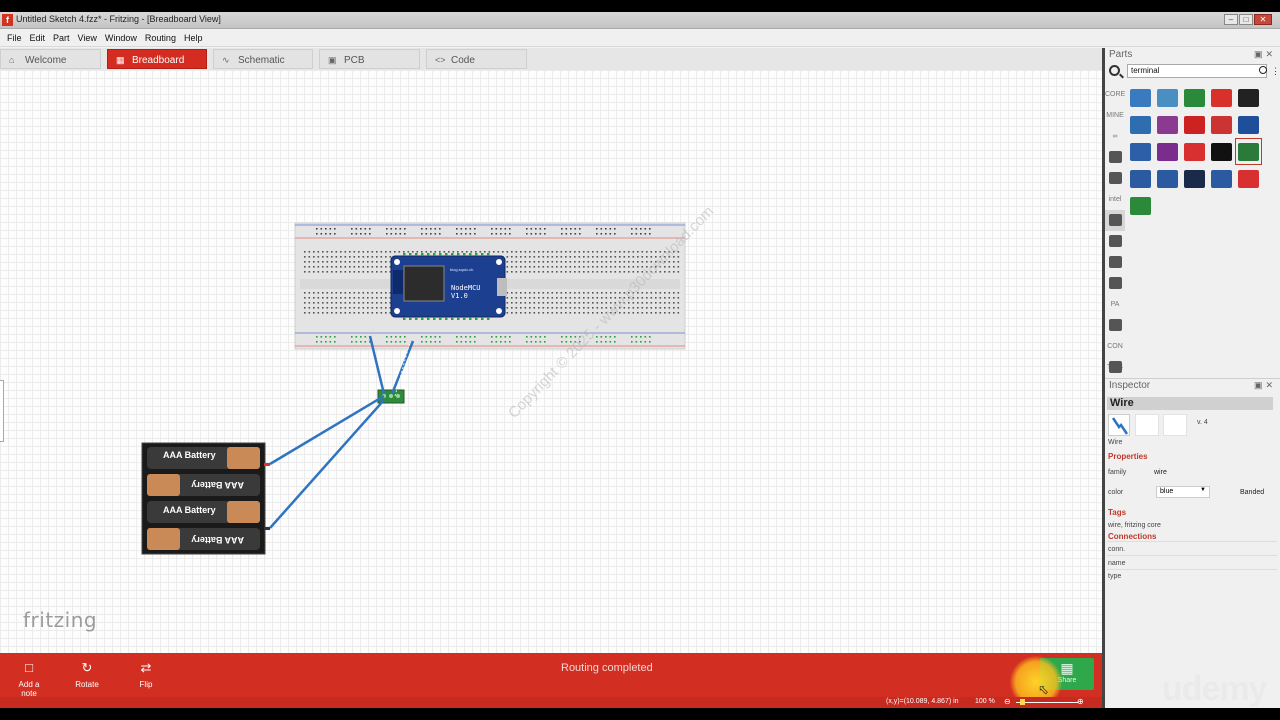 Image resolution: width=1280 pixels, height=720 pixels. I want to click on flip-button: ⇄ Flip, so click(146, 674).